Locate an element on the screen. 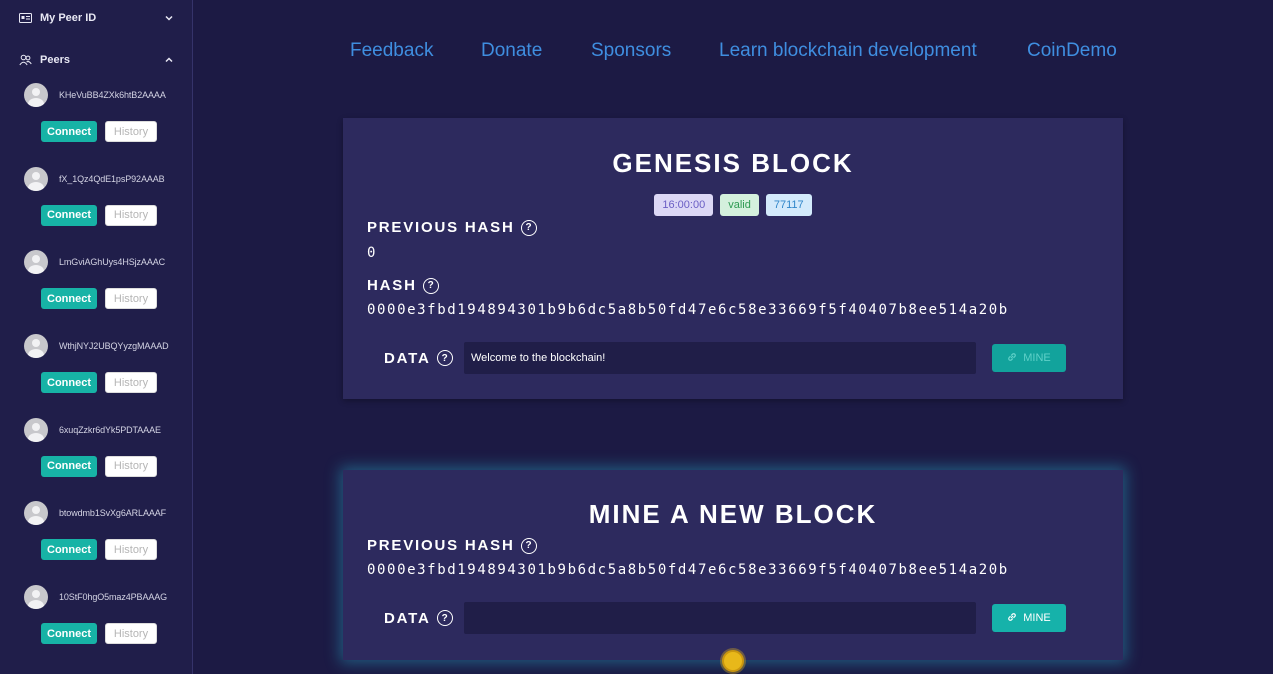  mouse-cursor-indicator is located at coordinates (733, 661).